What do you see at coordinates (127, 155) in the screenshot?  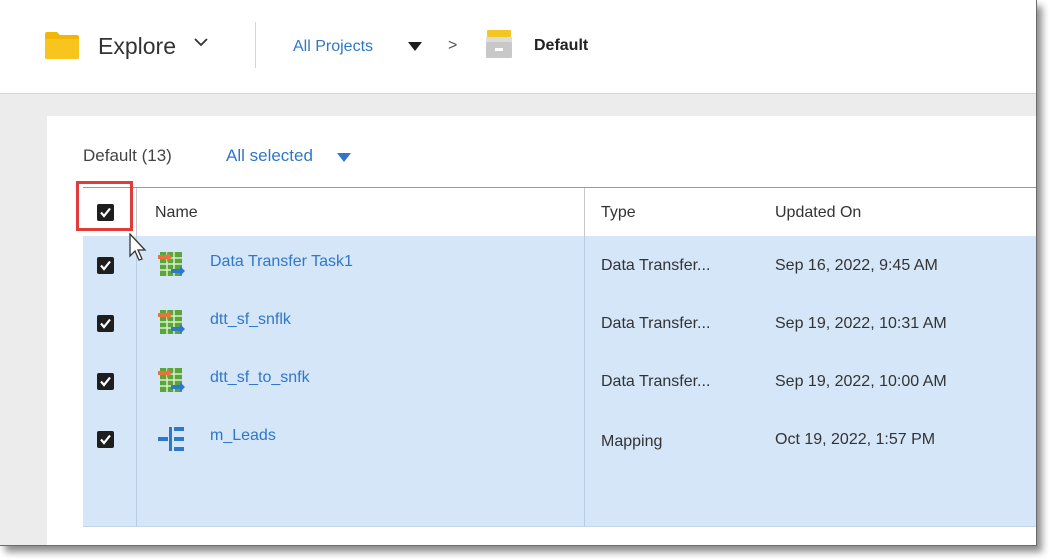 I see `folder-count-title: Default (13)` at bounding box center [127, 155].